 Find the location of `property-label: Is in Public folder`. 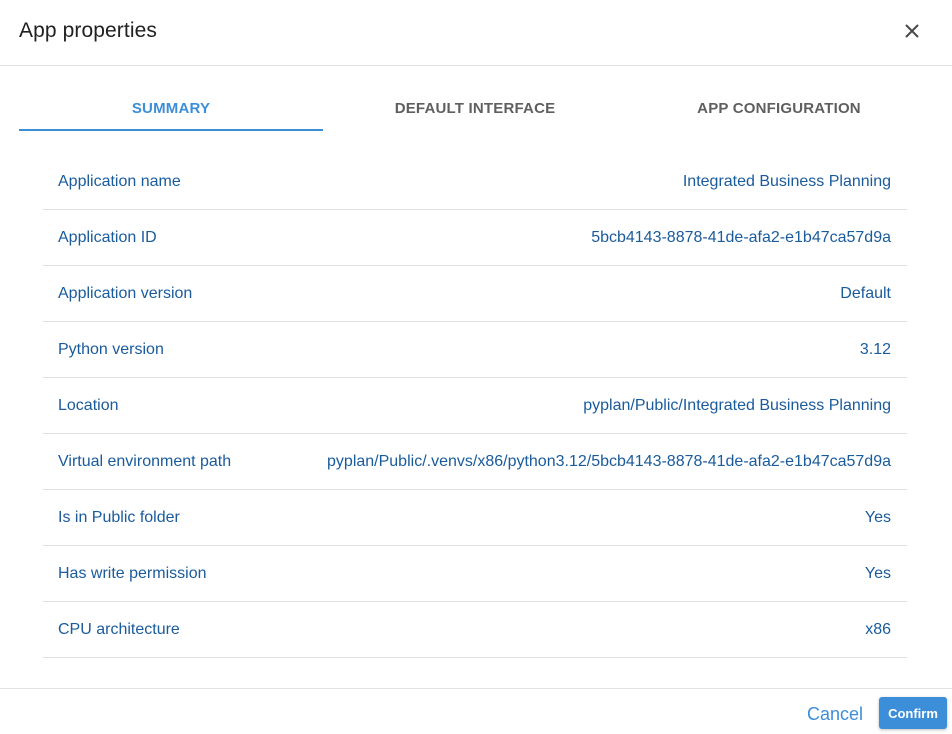

property-label: Is in Public folder is located at coordinates (119, 517).